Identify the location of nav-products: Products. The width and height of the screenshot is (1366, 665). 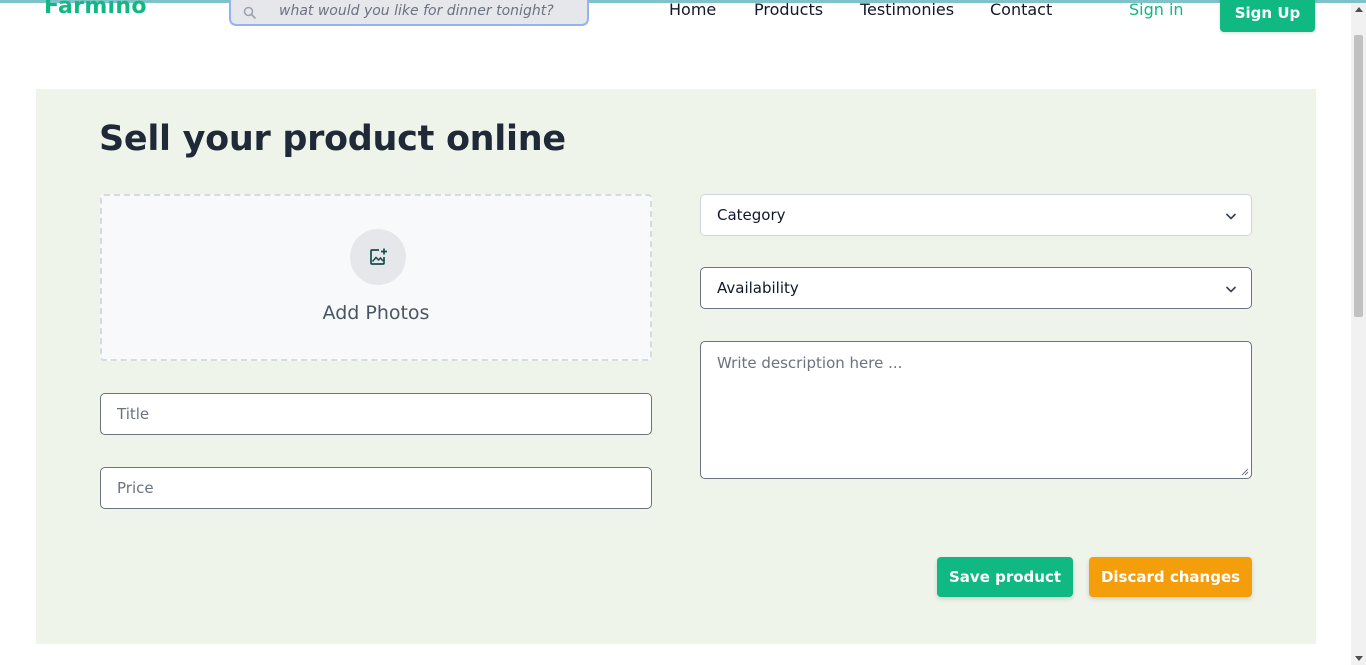
(788, 9).